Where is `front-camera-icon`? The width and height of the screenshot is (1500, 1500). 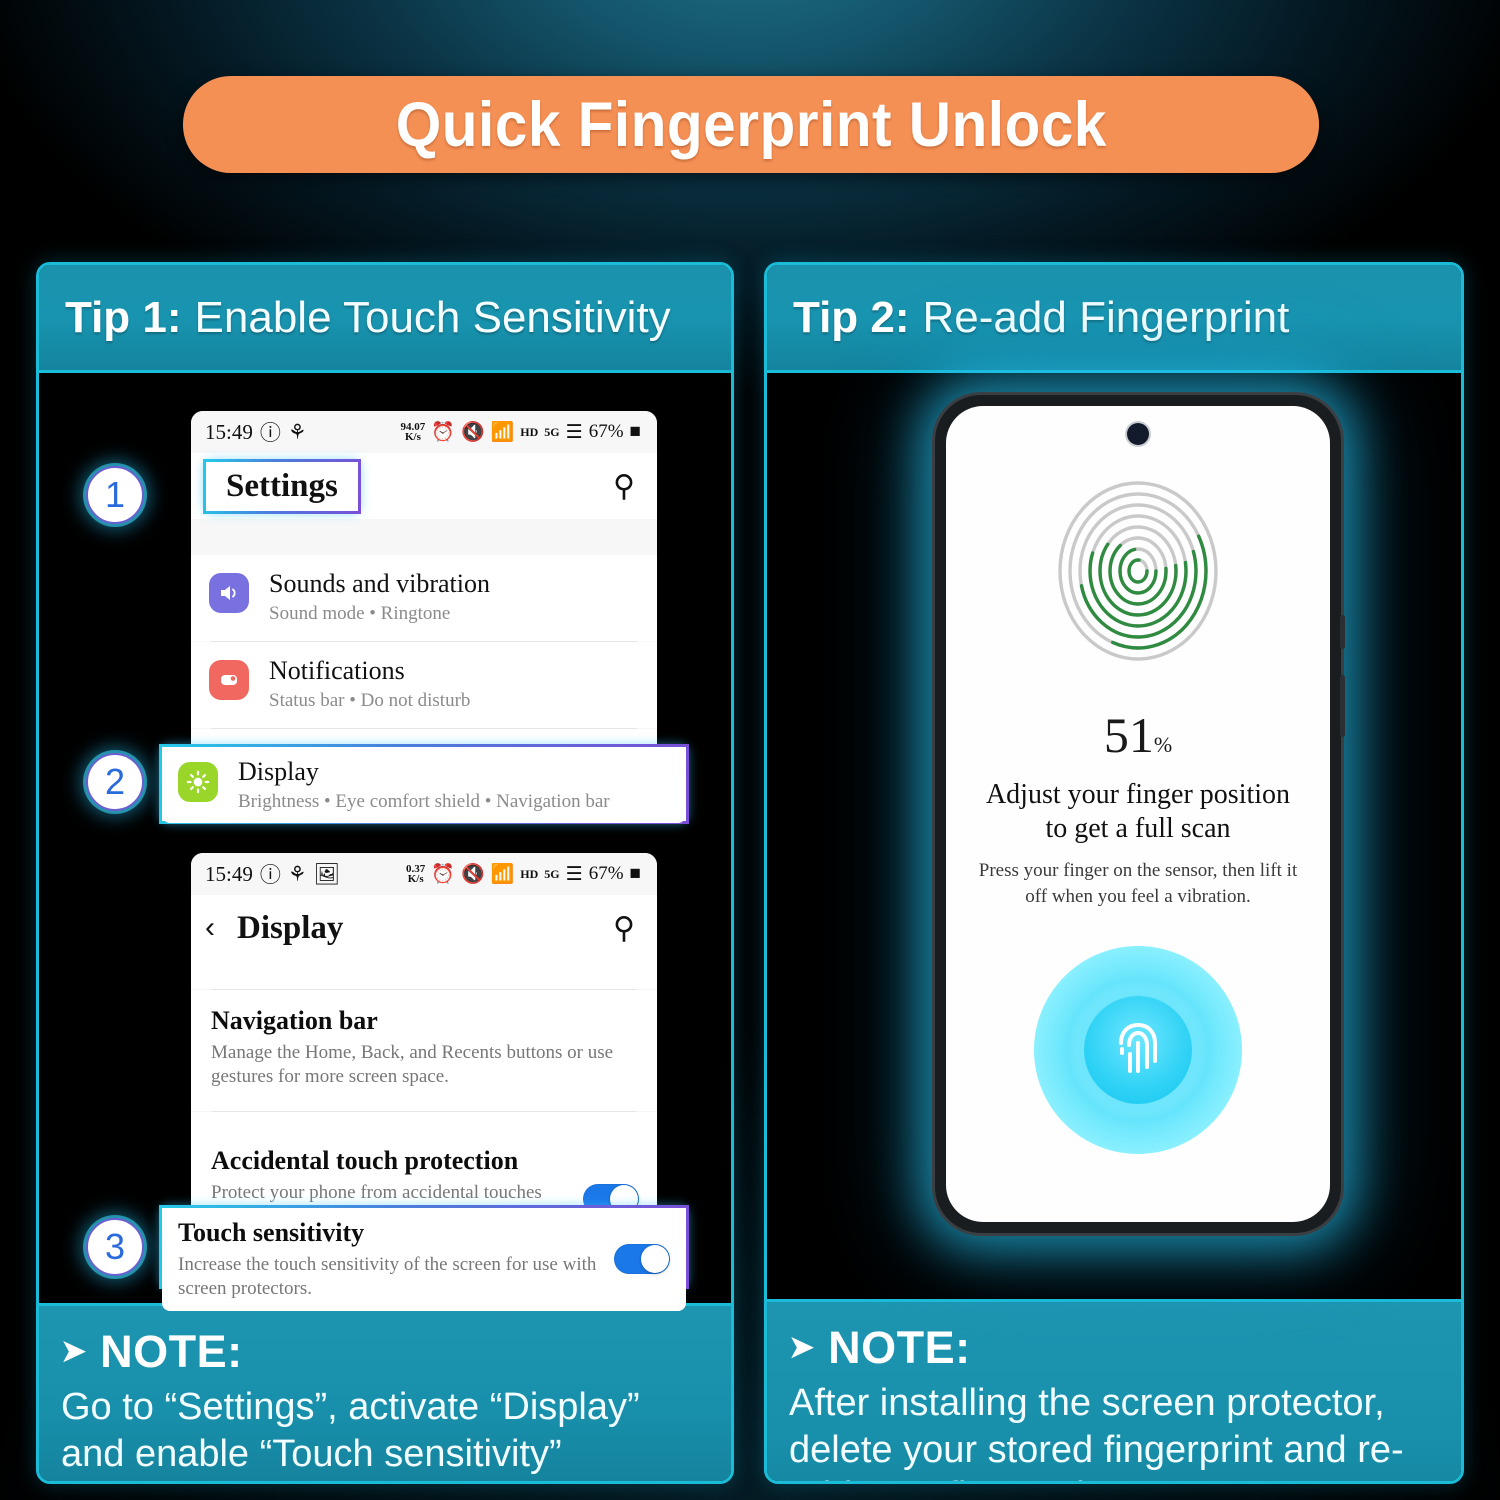
front-camera-icon is located at coordinates (1138, 434).